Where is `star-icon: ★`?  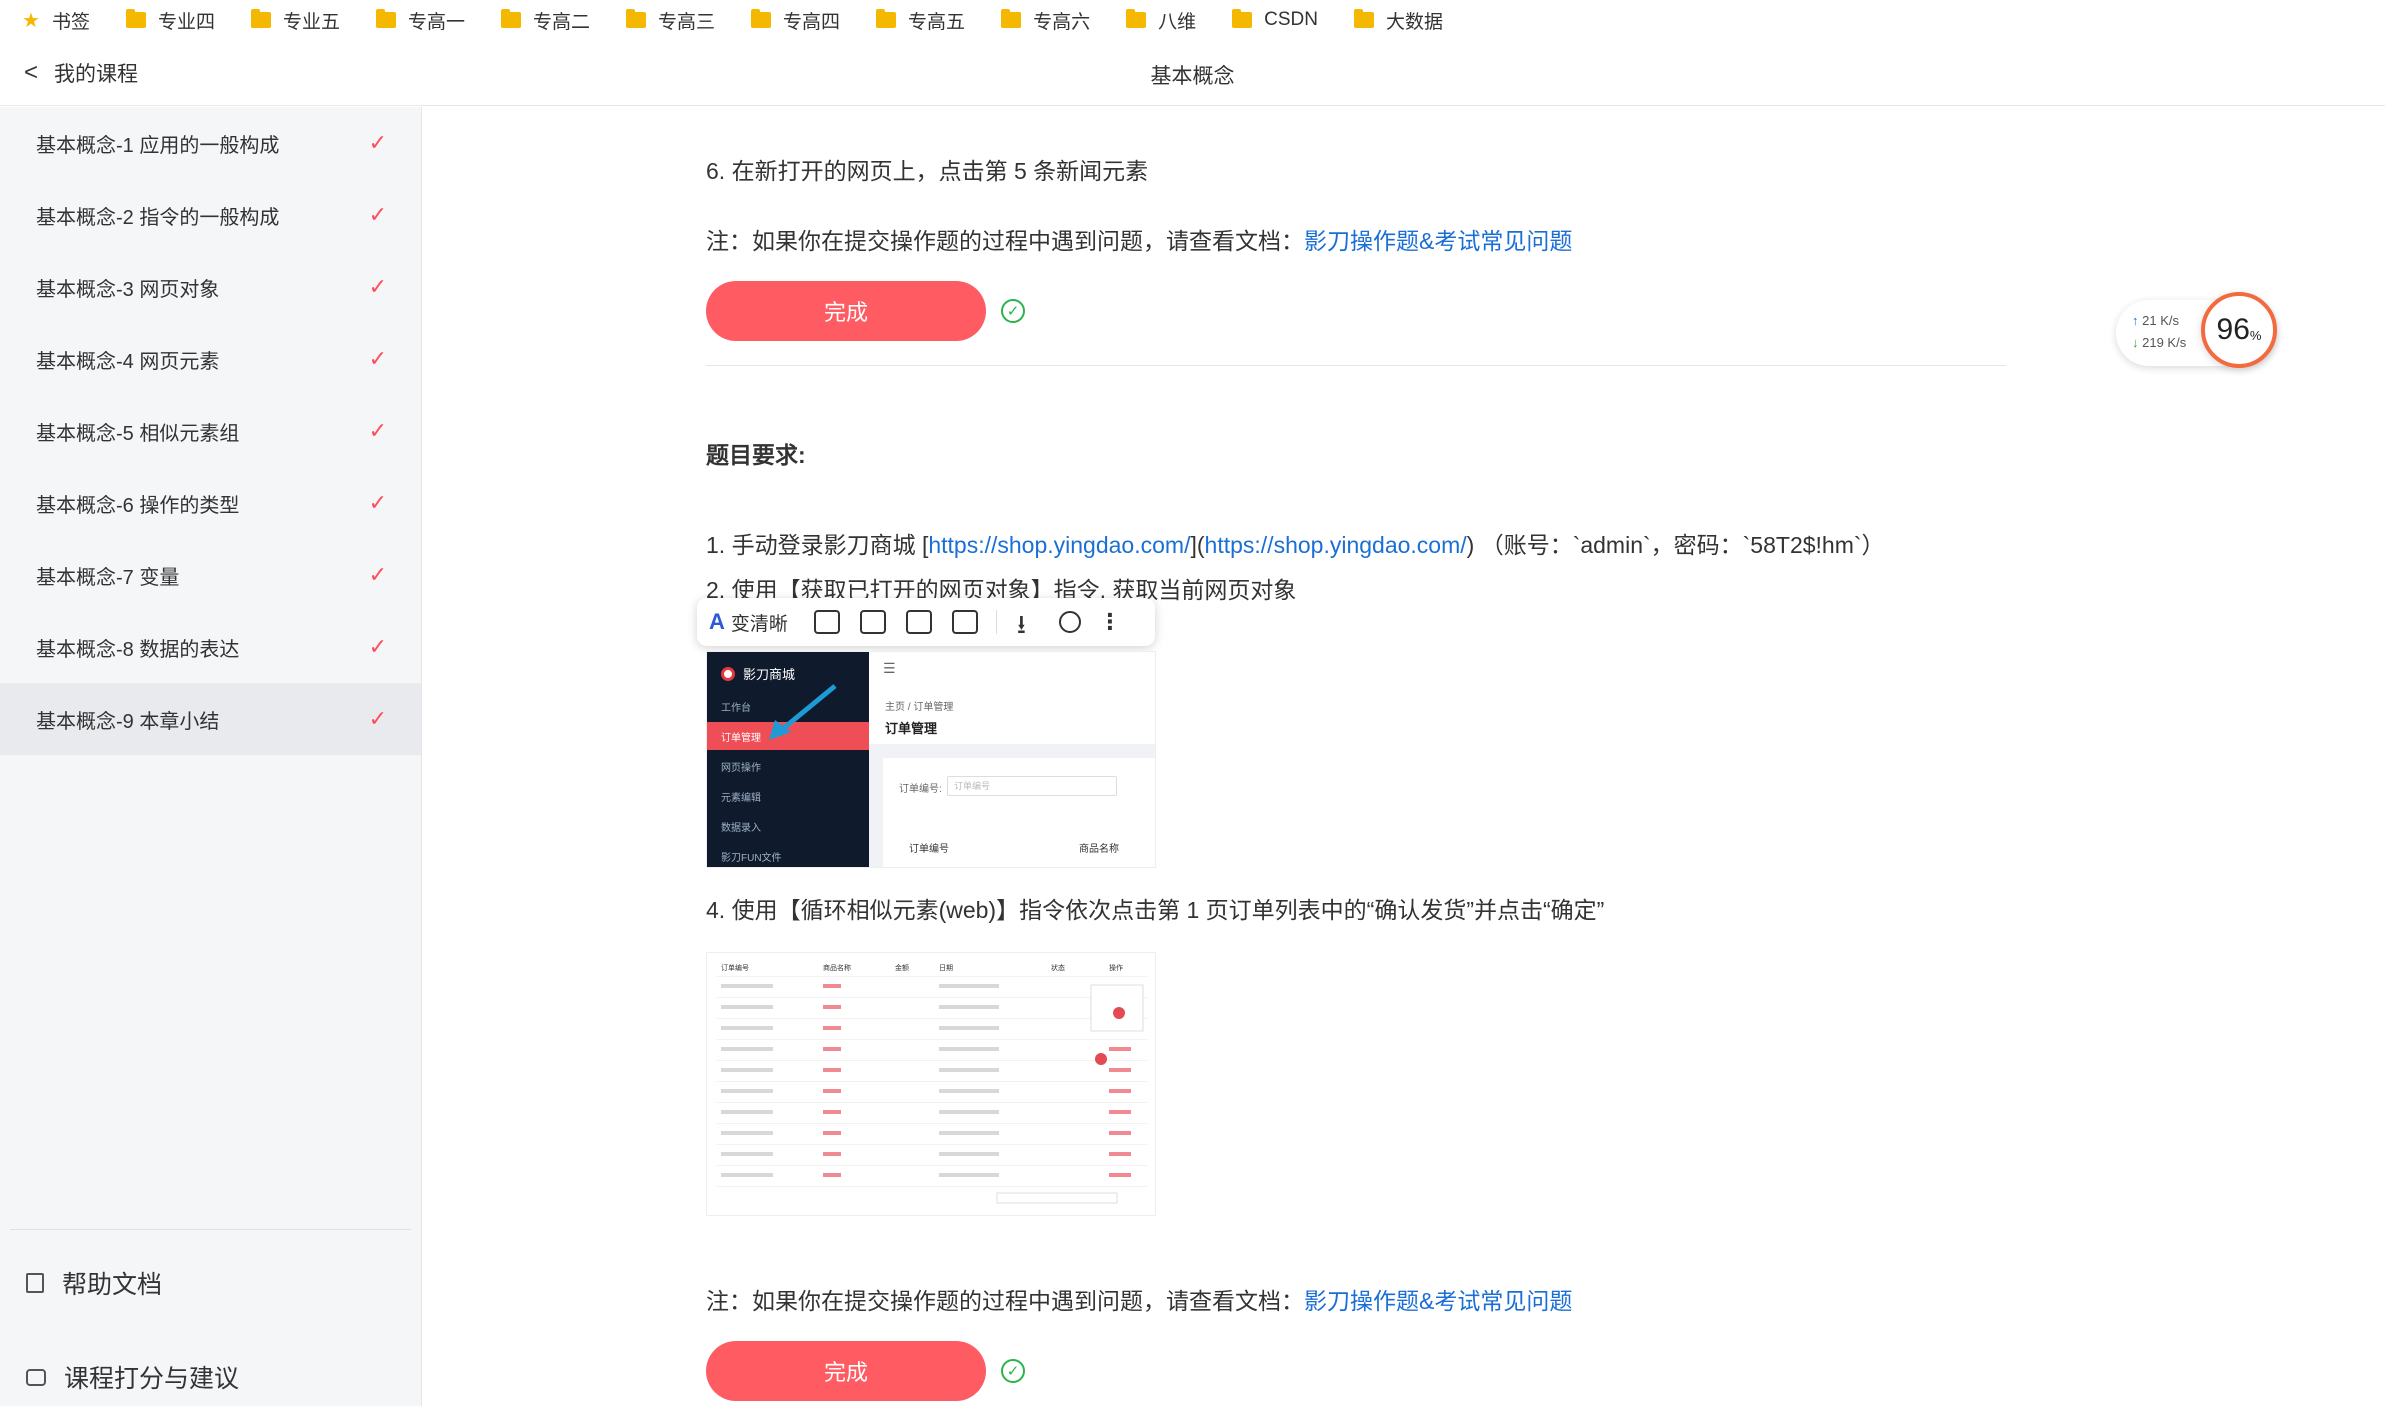
star-icon: ★ is located at coordinates (31, 20).